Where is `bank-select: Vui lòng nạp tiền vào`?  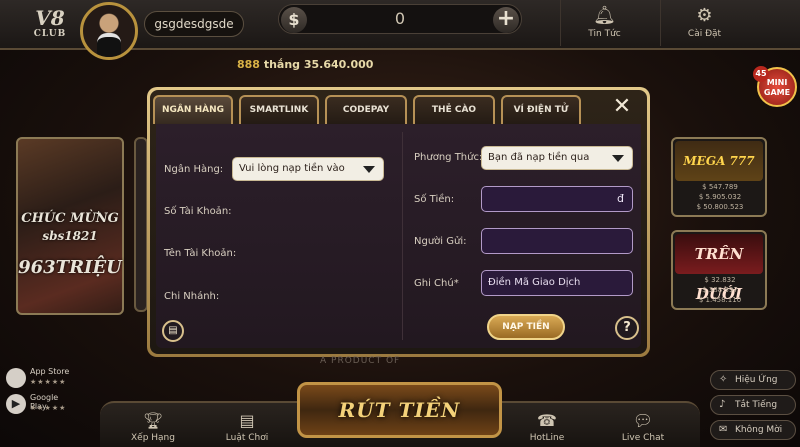
bank-select: Vui lòng nạp tiền vào is located at coordinates (308, 169).